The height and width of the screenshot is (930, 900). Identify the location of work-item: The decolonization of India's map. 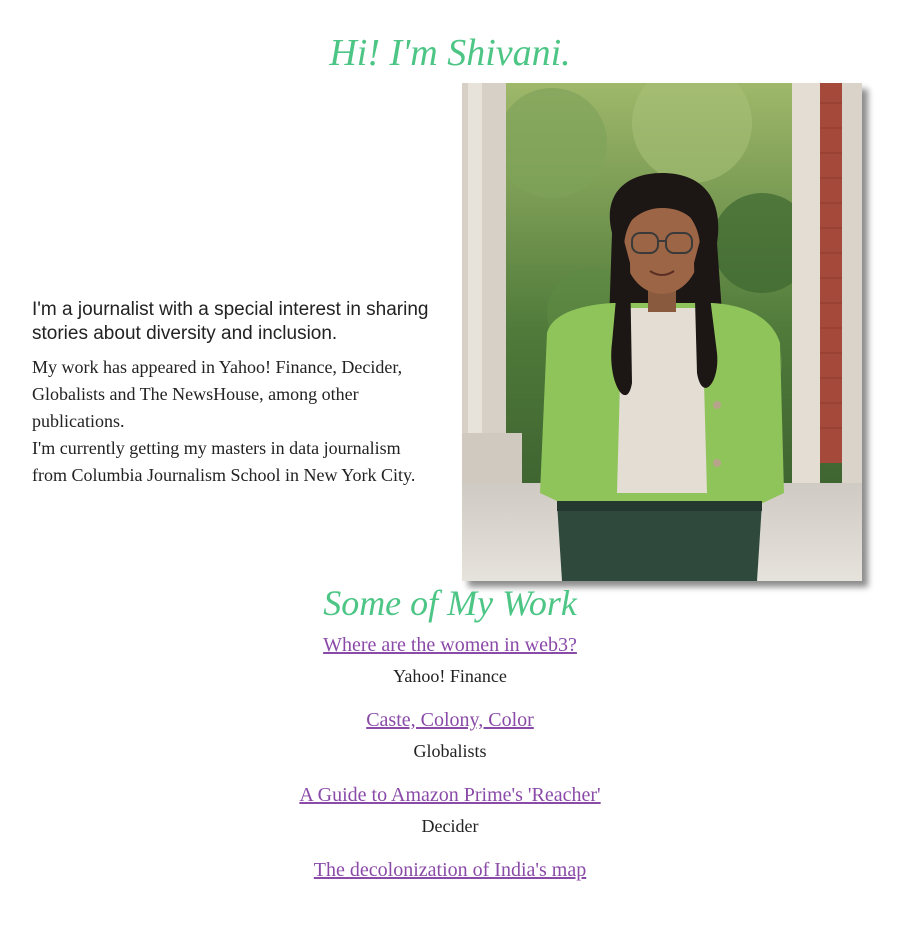
(450, 892).